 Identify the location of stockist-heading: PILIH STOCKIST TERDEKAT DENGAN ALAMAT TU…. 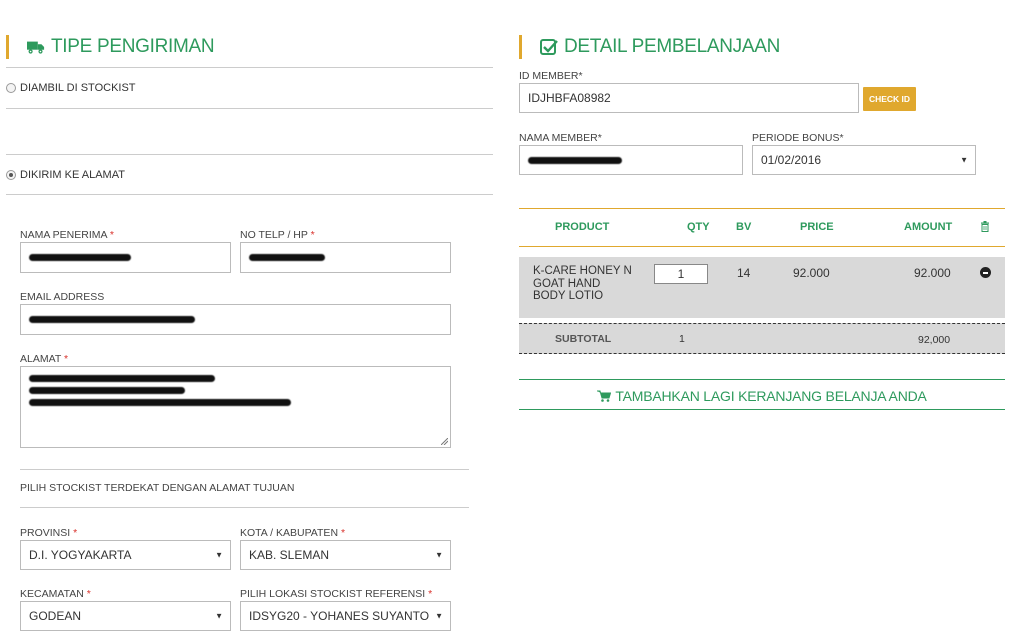
(157, 488).